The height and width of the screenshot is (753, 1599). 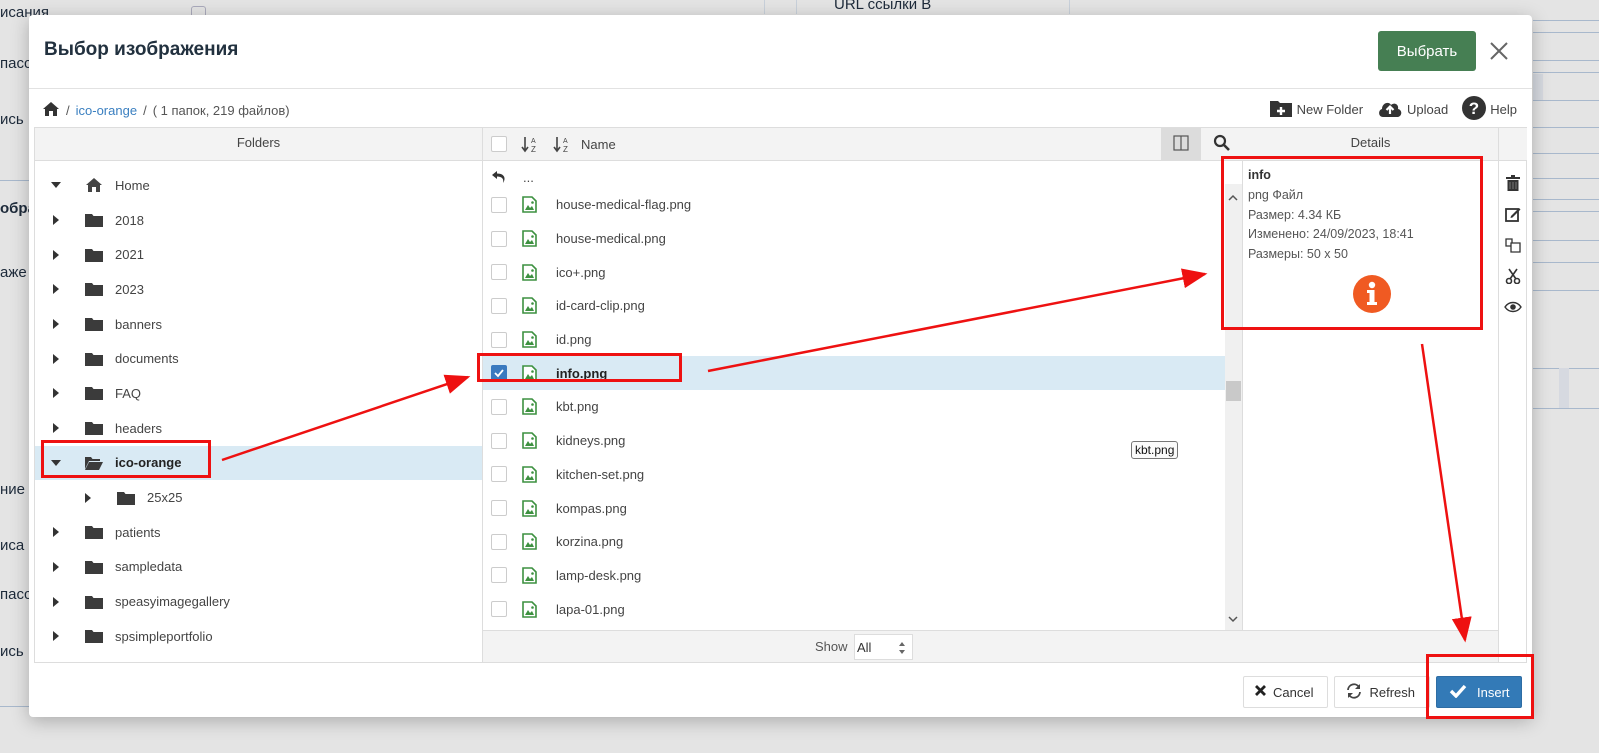 What do you see at coordinates (1233, 618) in the screenshot?
I see `scroll-down-icon` at bounding box center [1233, 618].